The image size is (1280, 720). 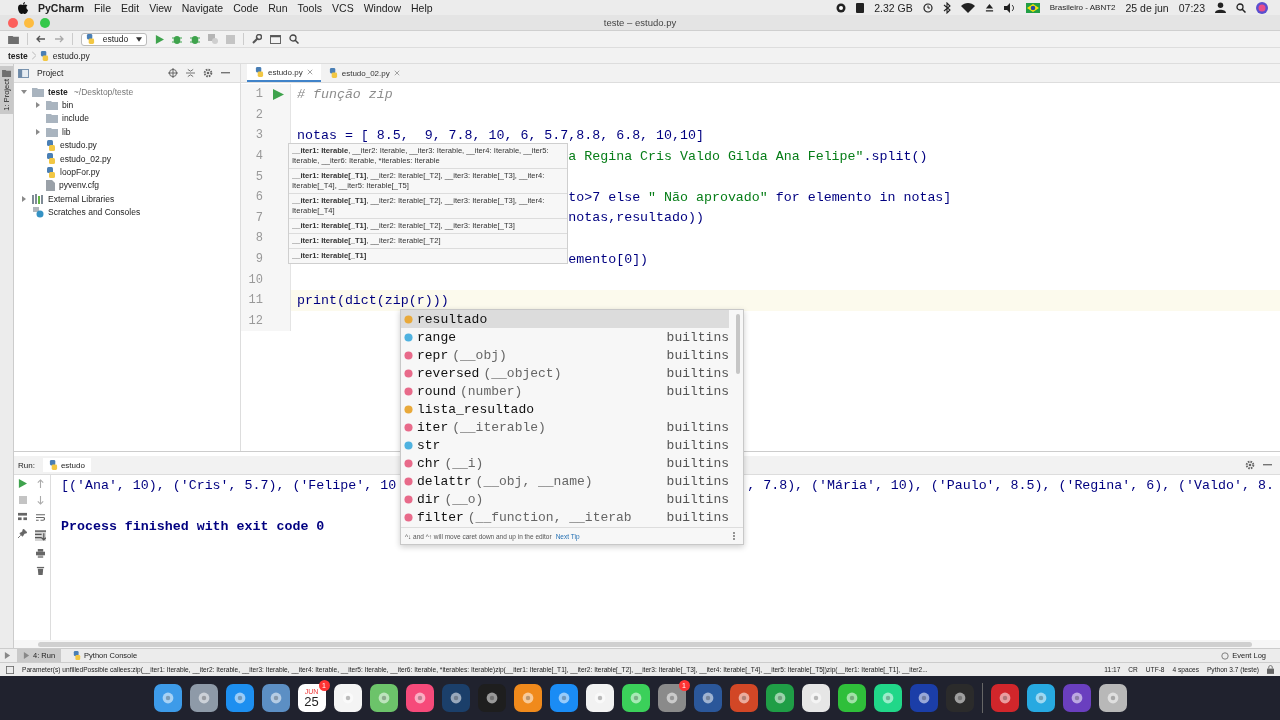 What do you see at coordinates (22, 533) in the screenshot?
I see `pin-icon` at bounding box center [22, 533].